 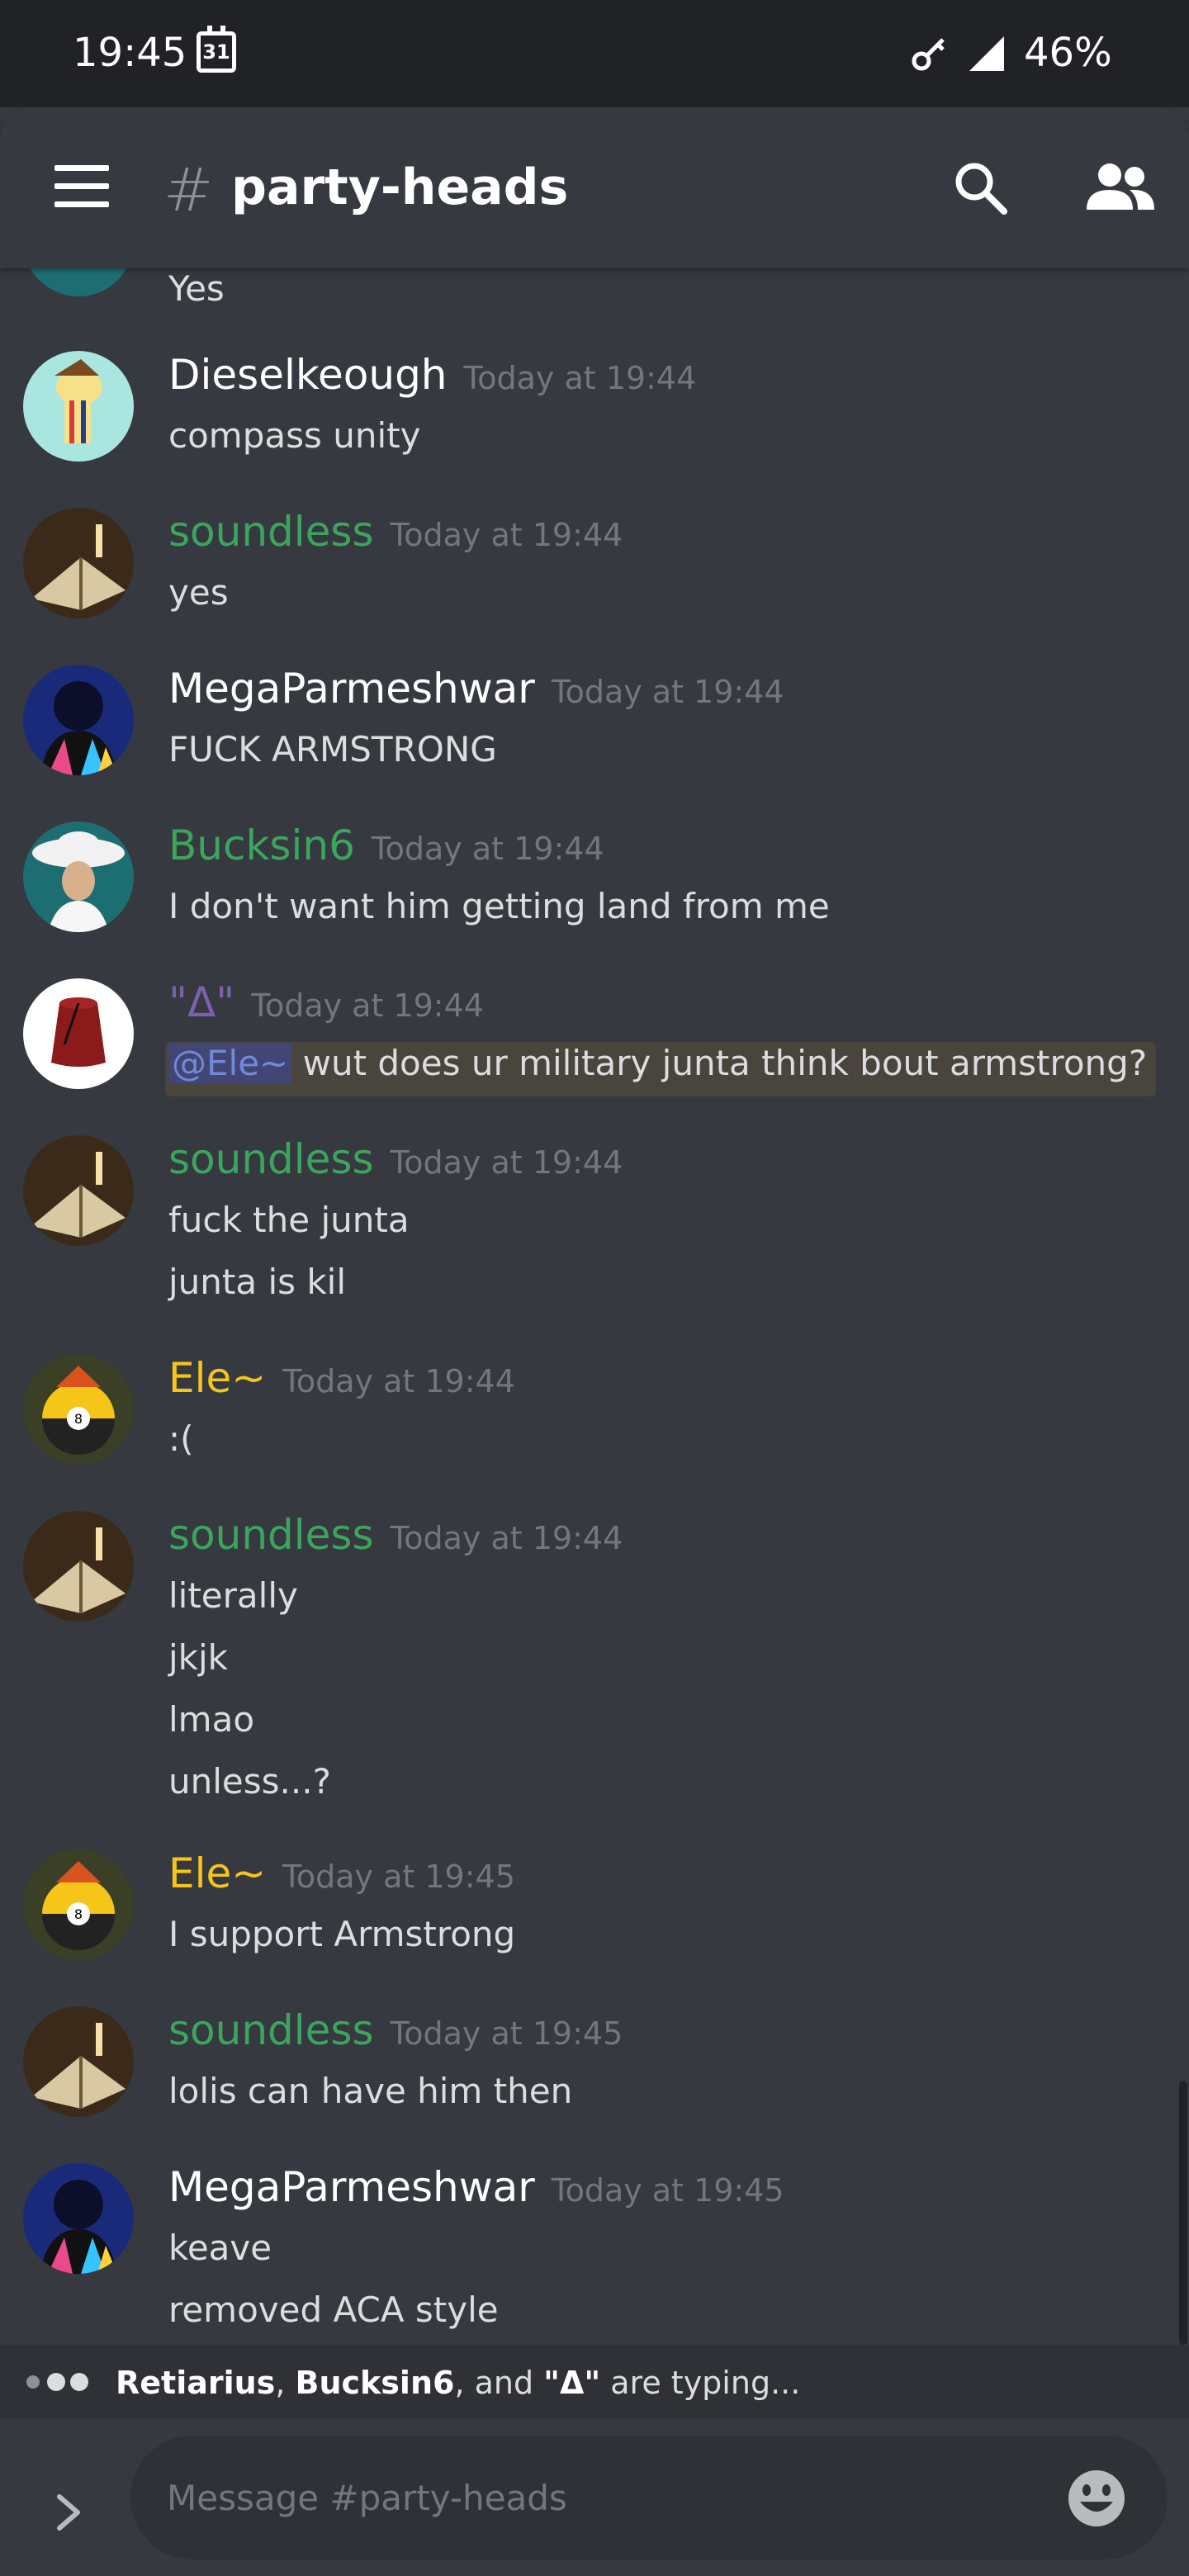 I want to click on message-text: unless...?, so click(x=249, y=1781).